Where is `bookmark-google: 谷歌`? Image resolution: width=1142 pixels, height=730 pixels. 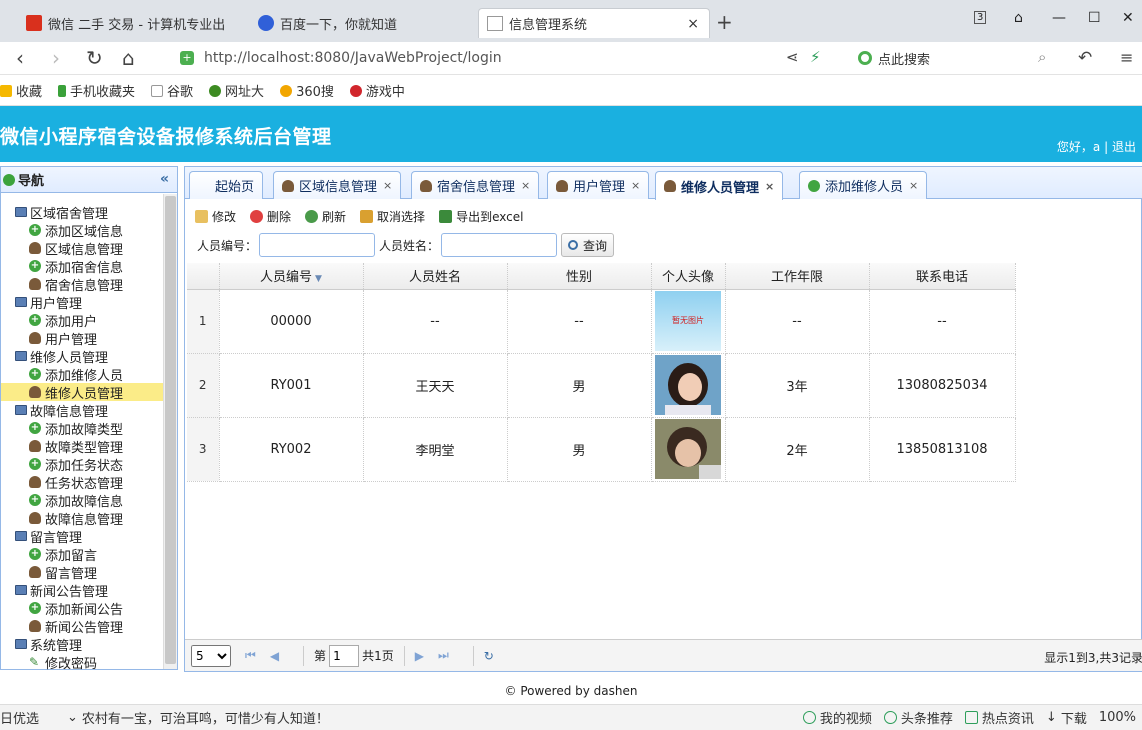 bookmark-google: 谷歌 is located at coordinates (172, 90).